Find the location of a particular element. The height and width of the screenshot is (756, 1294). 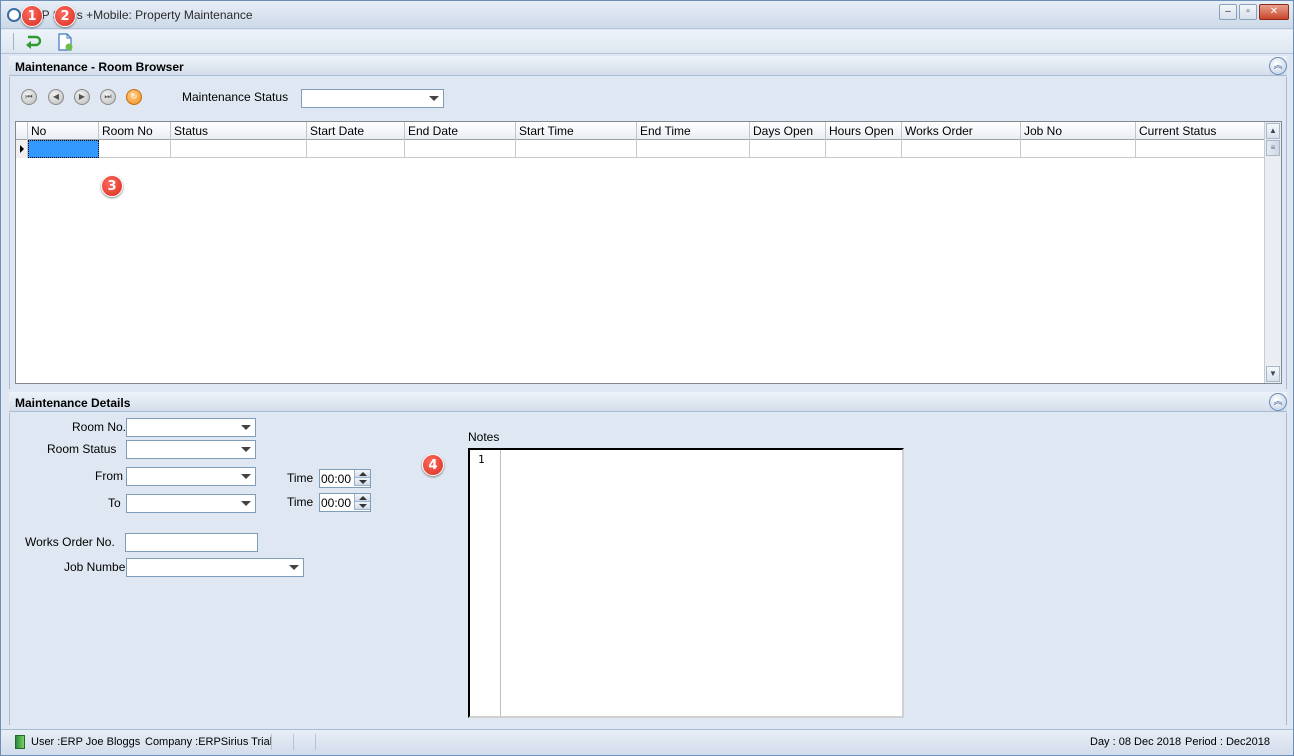

status-user: User :ERP Joe Bloggs is located at coordinates (86, 742).